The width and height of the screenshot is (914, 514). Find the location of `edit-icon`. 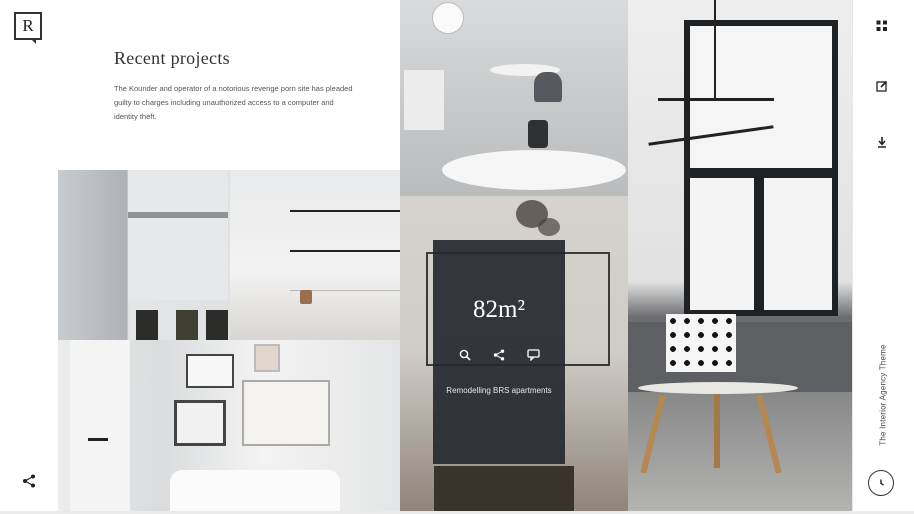

edit-icon is located at coordinates (882, 86).